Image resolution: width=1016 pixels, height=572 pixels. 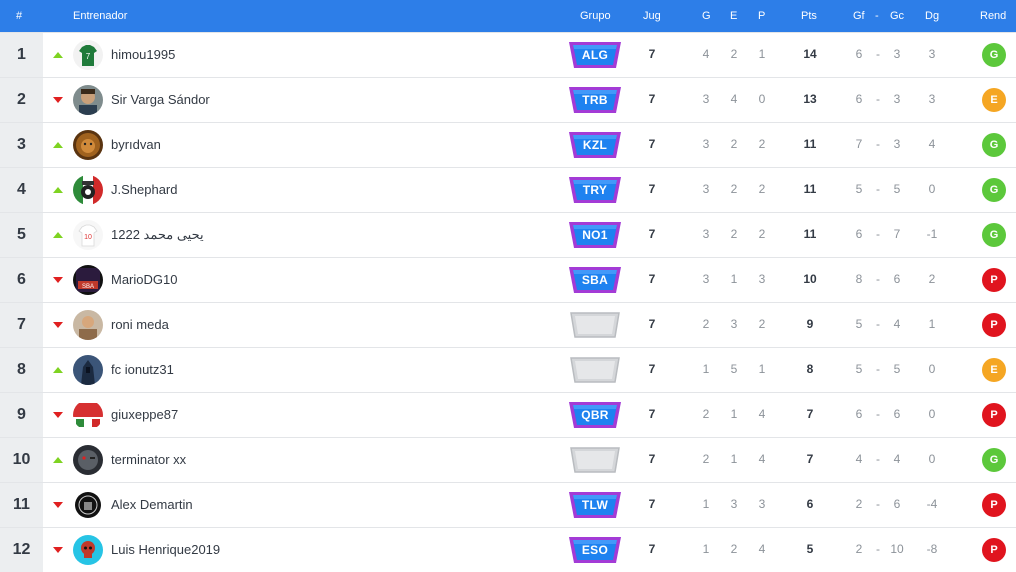 I want to click on points-value: 11, so click(x=810, y=144).